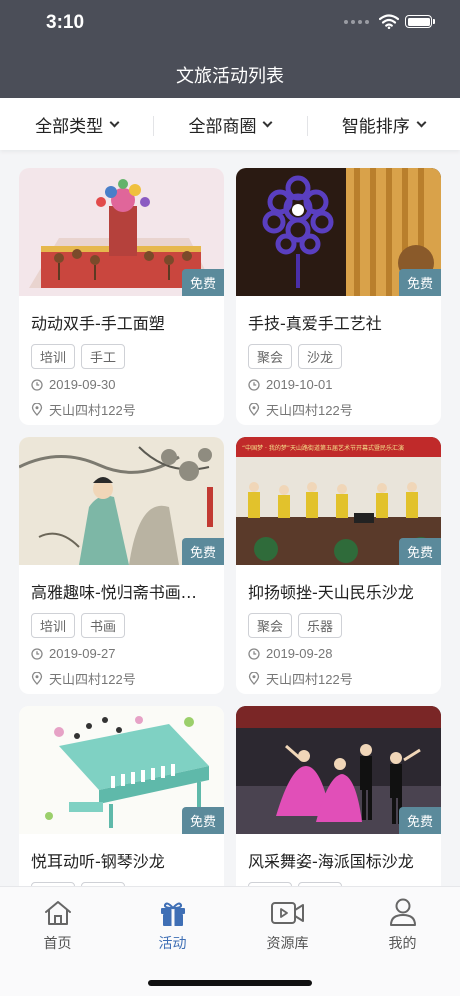 The width and height of the screenshot is (460, 996). What do you see at coordinates (315, 323) in the screenshot?
I see `activity-title: 手技-真爱手工艺社` at bounding box center [315, 323].